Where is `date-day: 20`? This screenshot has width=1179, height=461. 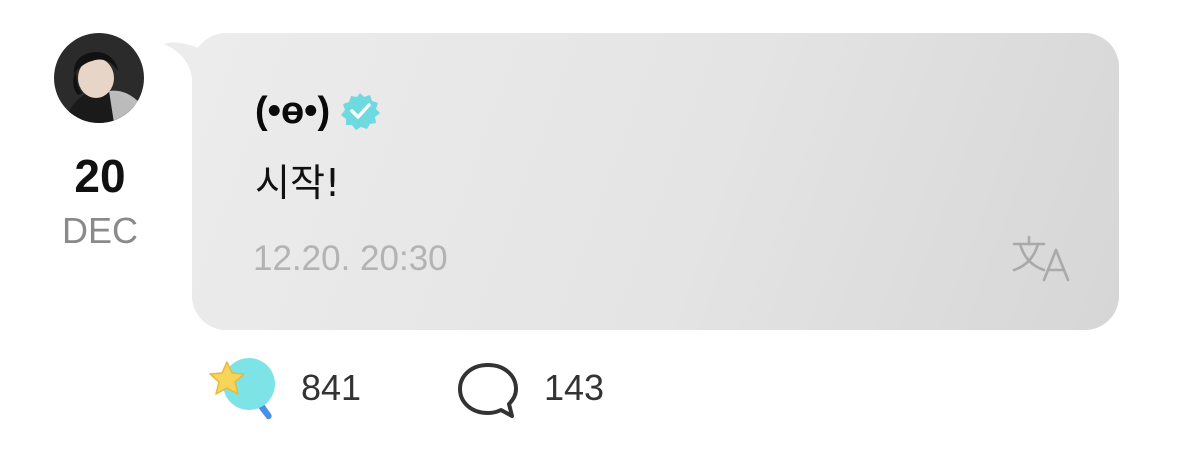
date-day: 20 is located at coordinates (100, 176).